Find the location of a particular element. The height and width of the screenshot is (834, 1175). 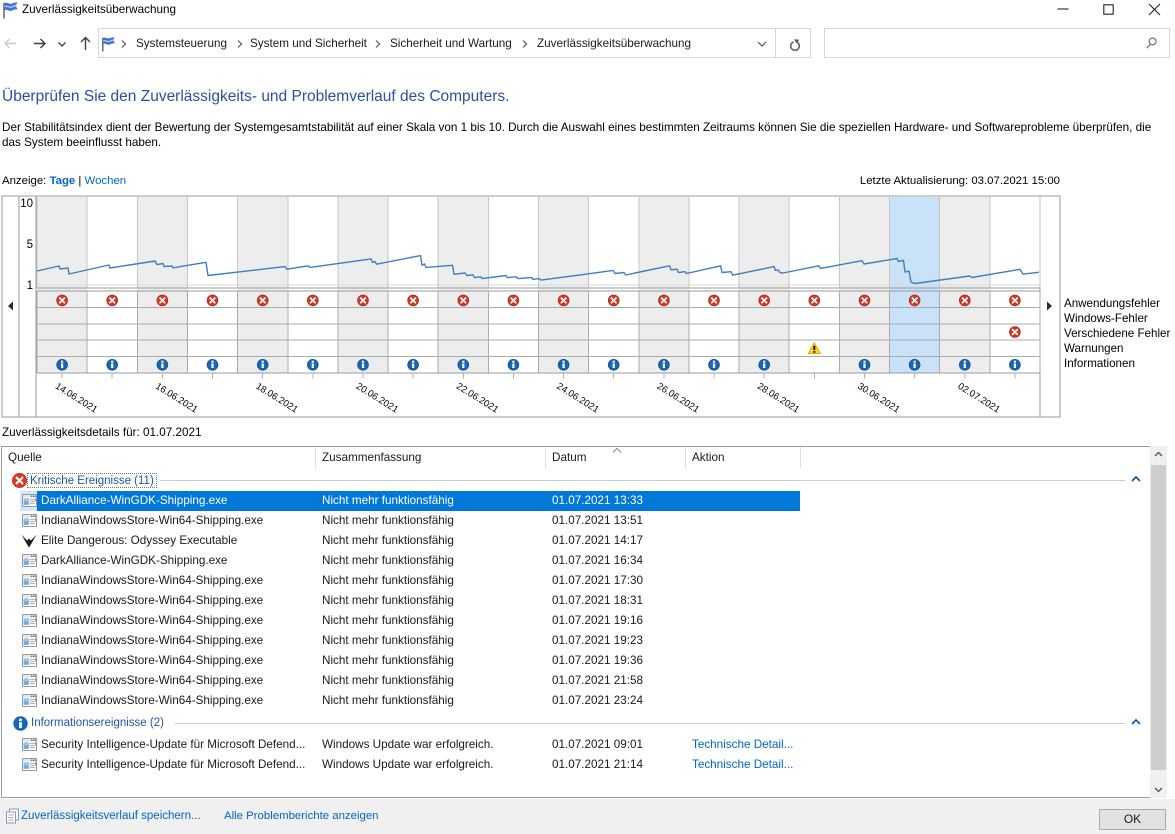

svg-text: Anwendungsfehler is located at coordinates (1112, 303).